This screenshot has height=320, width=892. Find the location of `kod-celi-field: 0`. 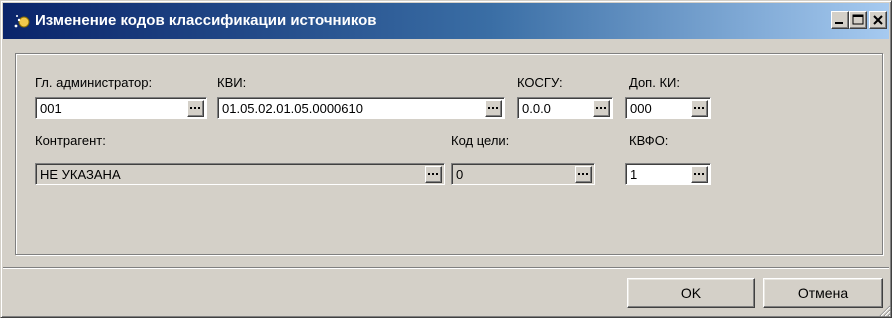

kod-celi-field: 0 is located at coordinates (523, 174).